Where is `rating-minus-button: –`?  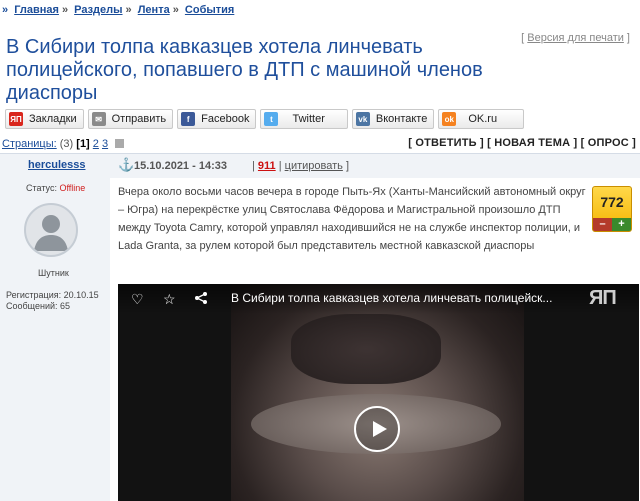
rating-minus-button: – is located at coordinates (602, 224).